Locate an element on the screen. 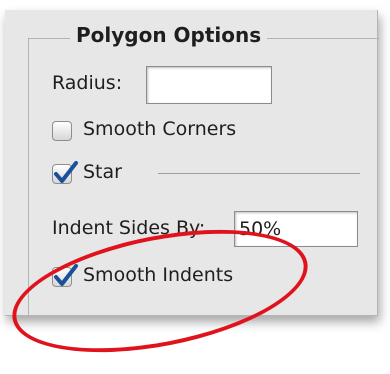 This screenshot has width=390, height=374. group-title: Polygon Options is located at coordinates (169, 35).